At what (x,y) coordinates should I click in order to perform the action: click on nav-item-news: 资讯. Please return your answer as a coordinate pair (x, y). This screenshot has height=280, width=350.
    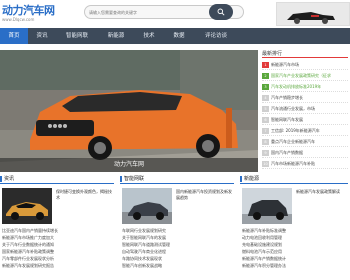
    Looking at the image, I should click on (42, 36).